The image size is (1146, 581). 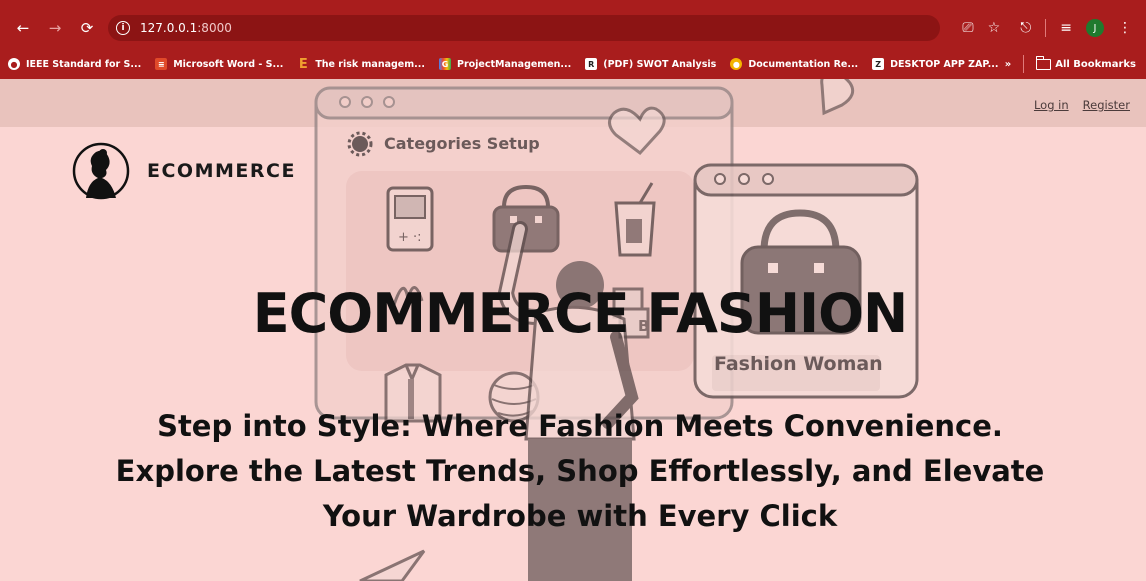 I want to click on paper-plane-icon, so click(x=392, y=565).